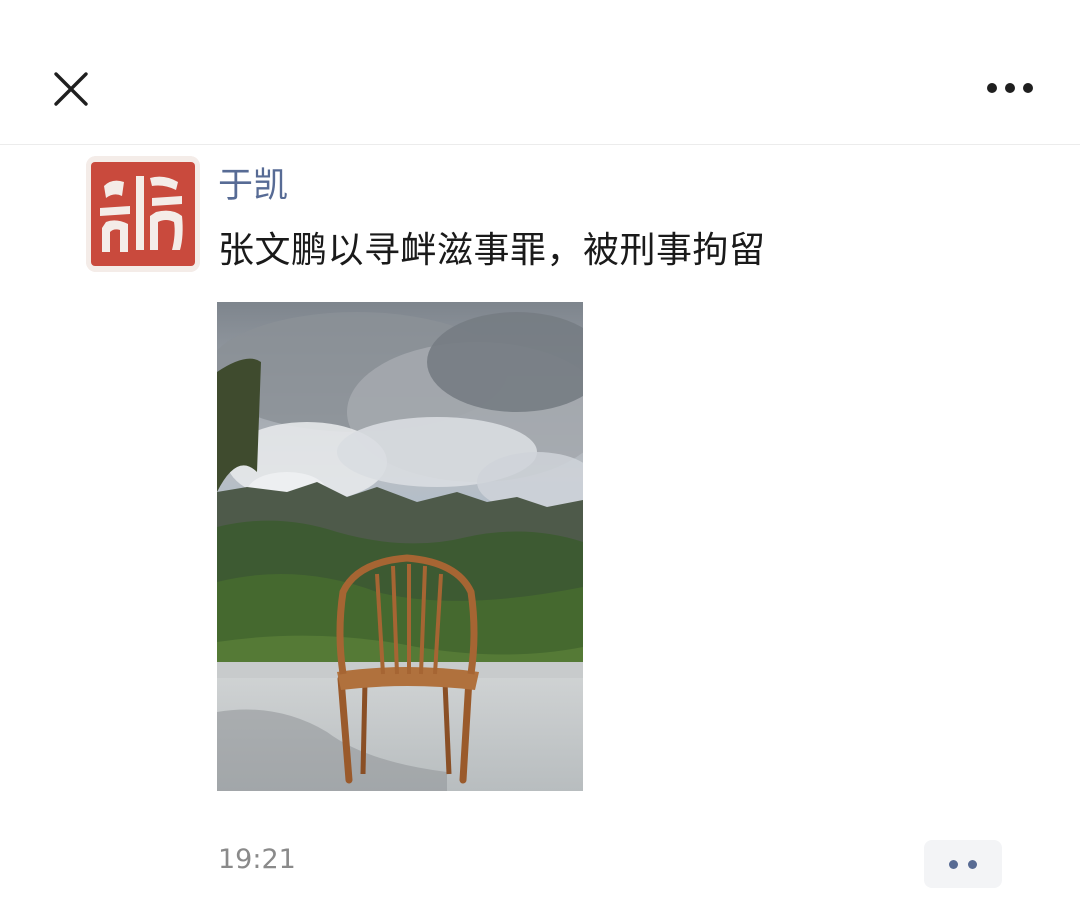  What do you see at coordinates (257, 859) in the screenshot?
I see `post-timestamp: 19:21` at bounding box center [257, 859].